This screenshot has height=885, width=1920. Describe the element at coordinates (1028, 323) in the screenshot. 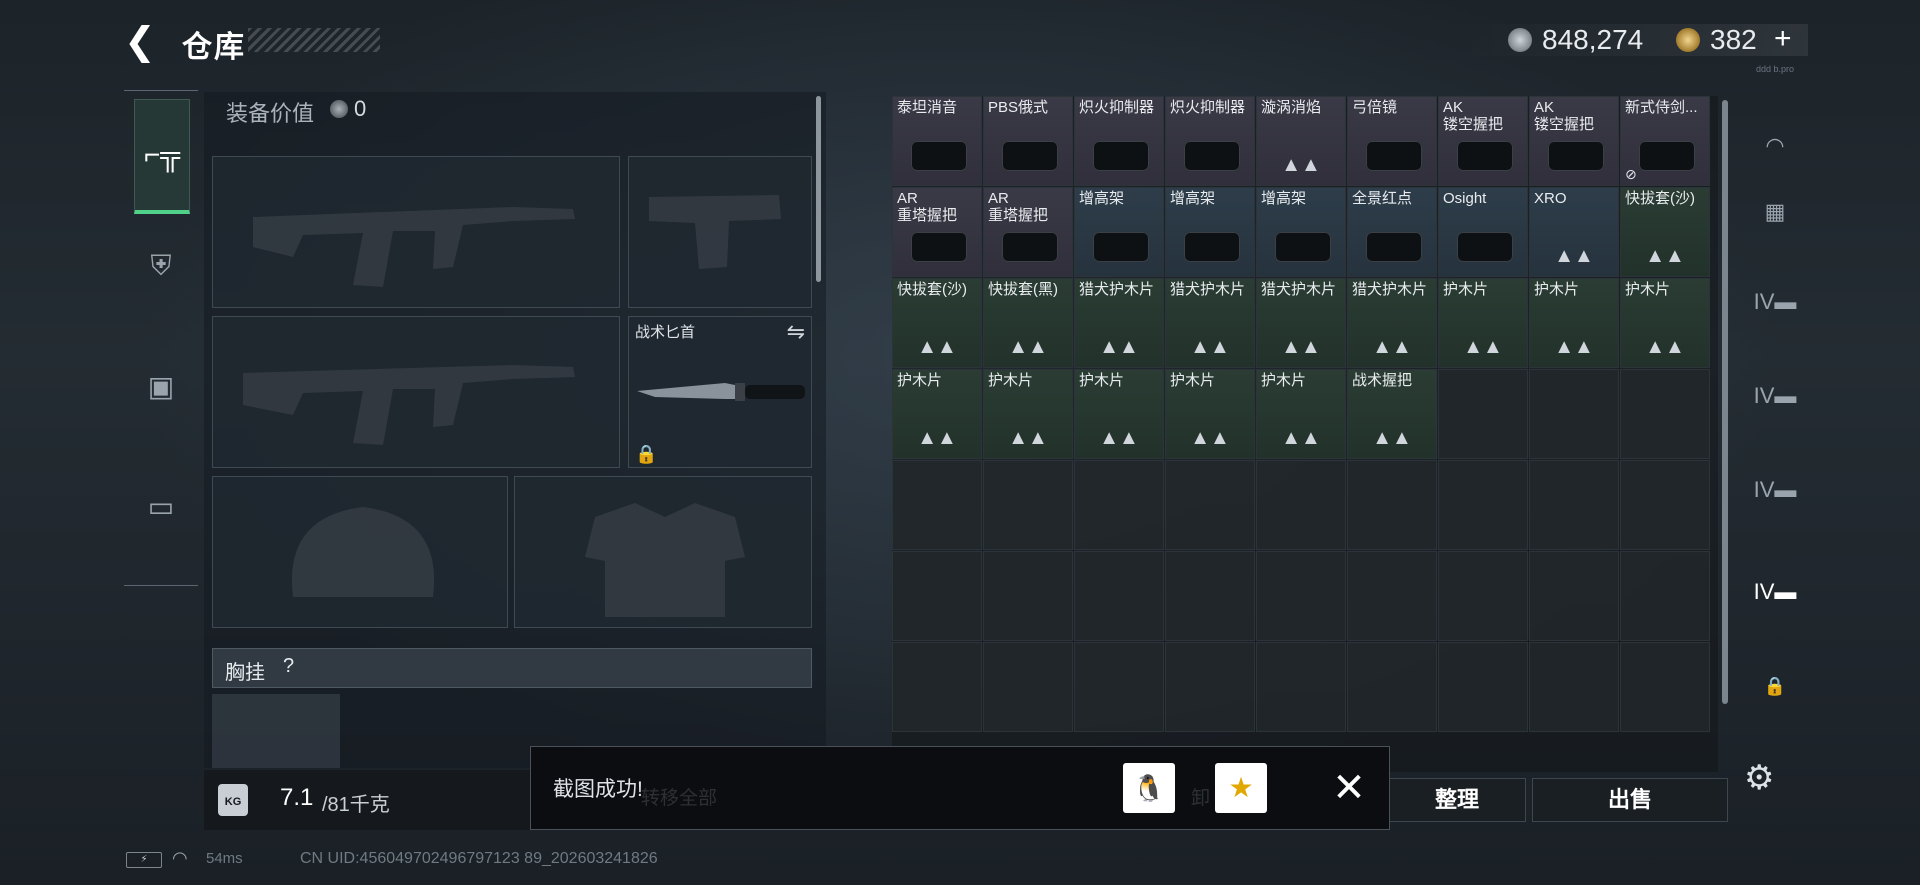

I see `inventory-item: 快拔套(黑) ▲▲` at that location.